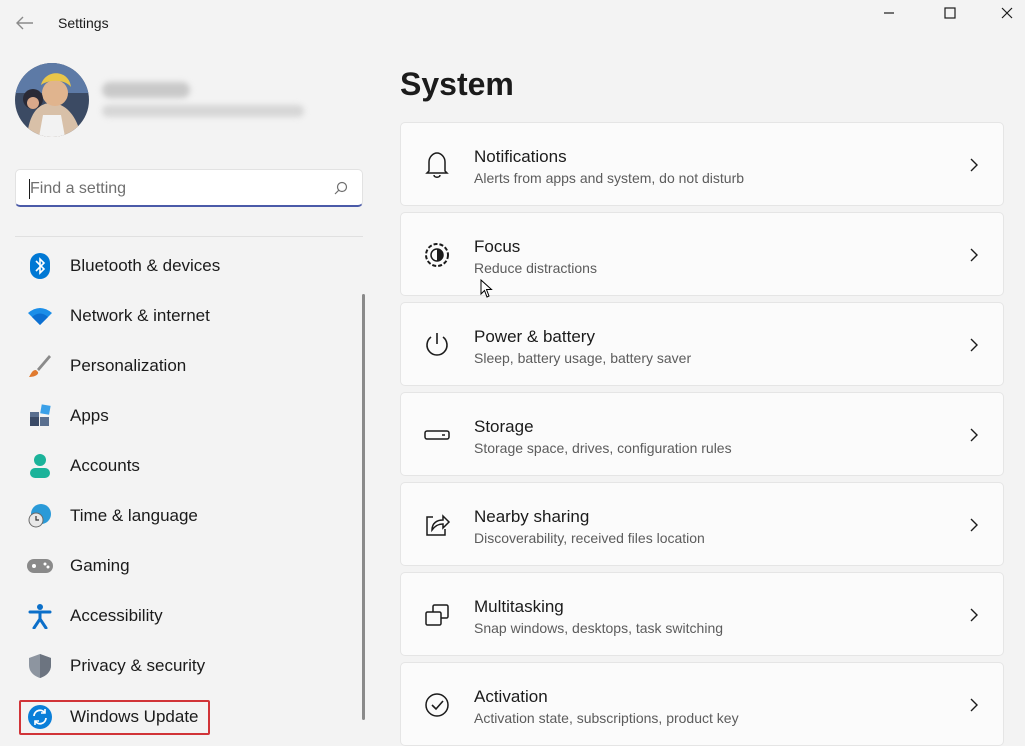  I want to click on power-icon, so click(437, 345).